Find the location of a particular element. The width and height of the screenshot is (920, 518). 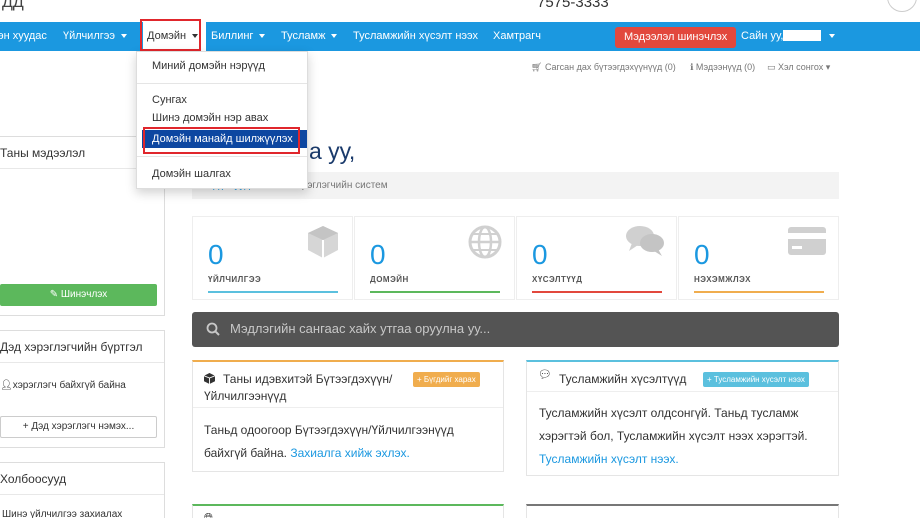

globe-icon is located at coordinates (485, 242).